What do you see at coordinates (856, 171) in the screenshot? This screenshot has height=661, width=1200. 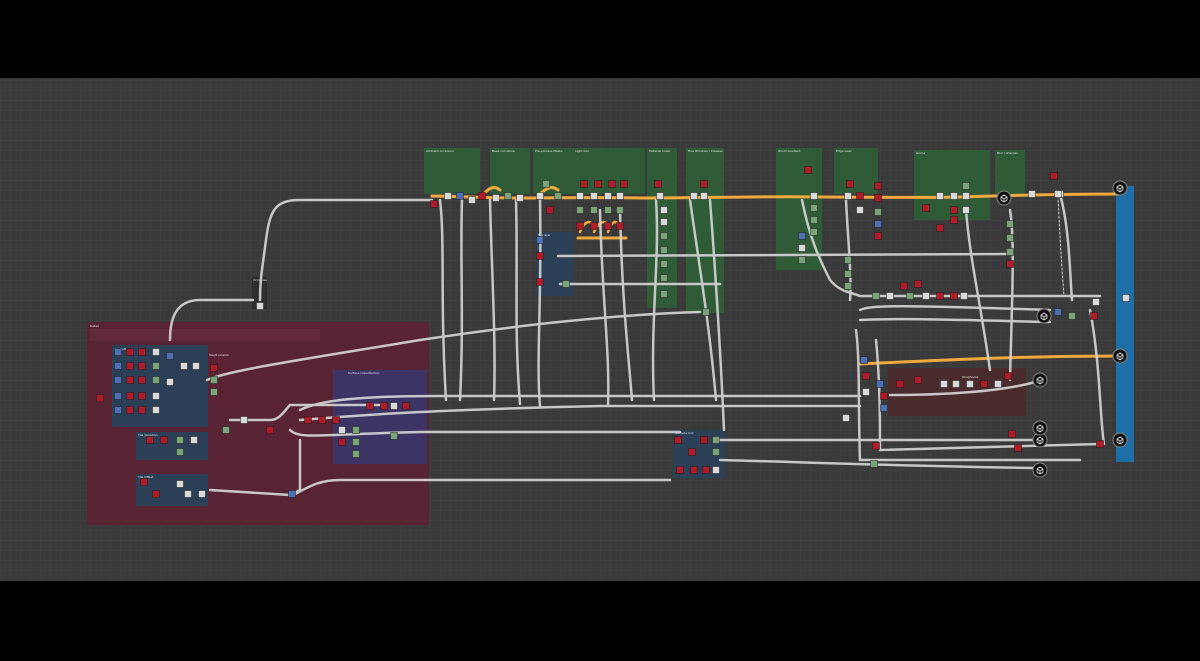 I see `frame-edge-wear` at bounding box center [856, 171].